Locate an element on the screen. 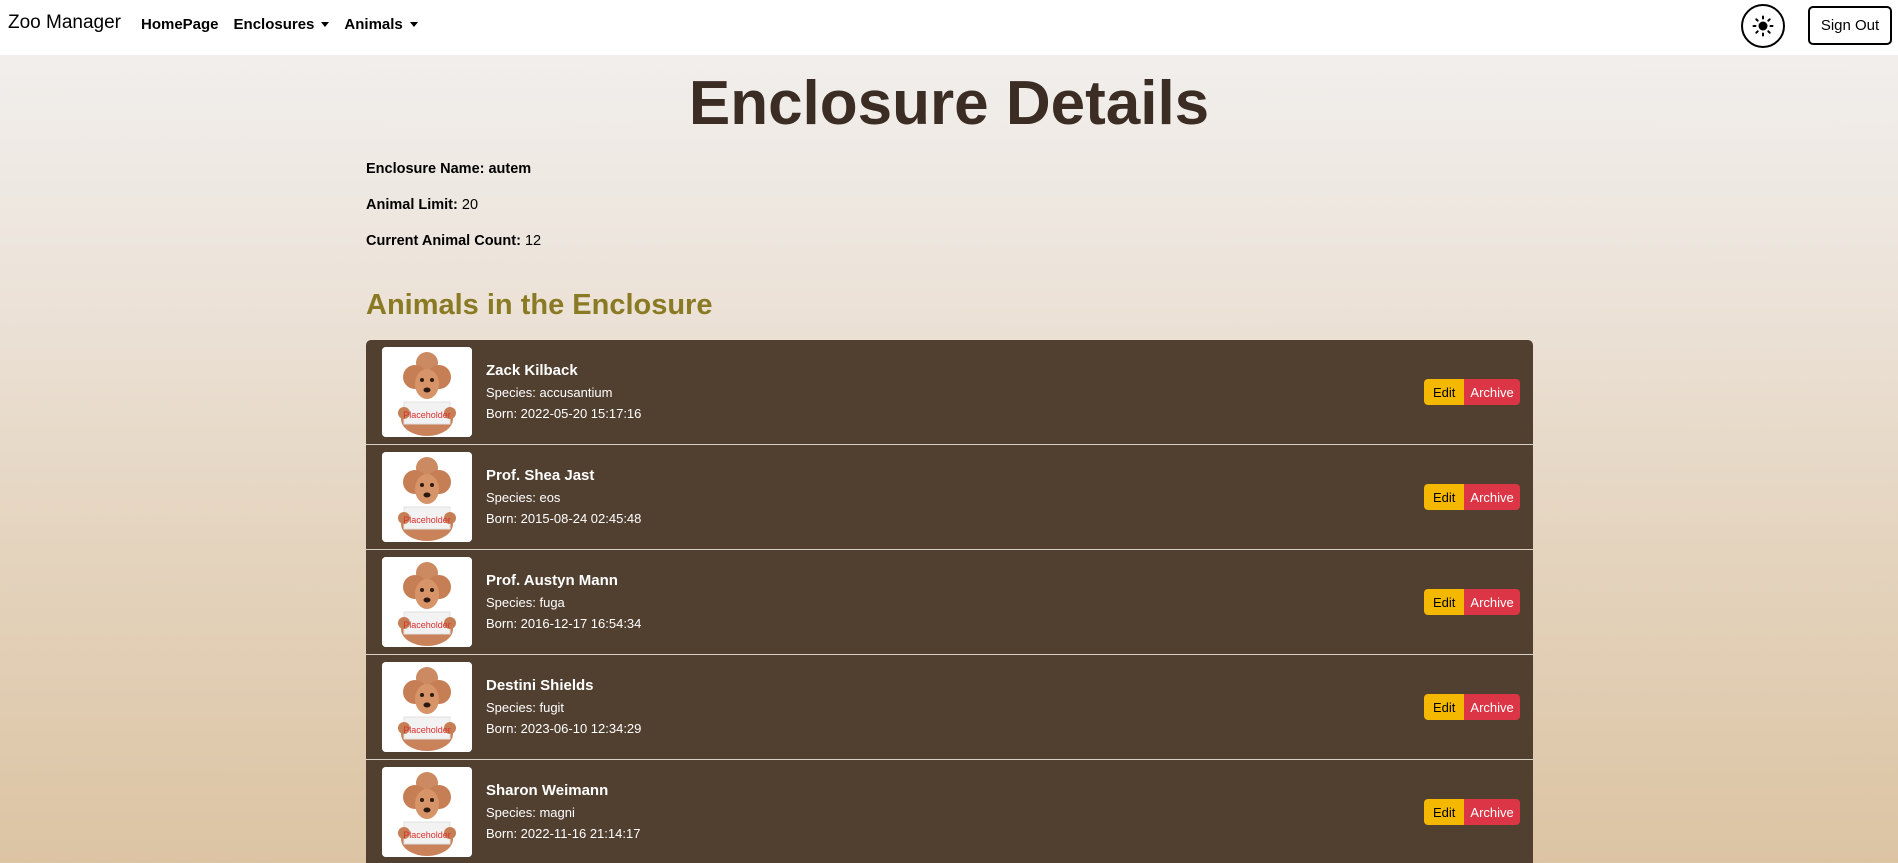  nav-link-label: Enclosures is located at coordinates (274, 24).